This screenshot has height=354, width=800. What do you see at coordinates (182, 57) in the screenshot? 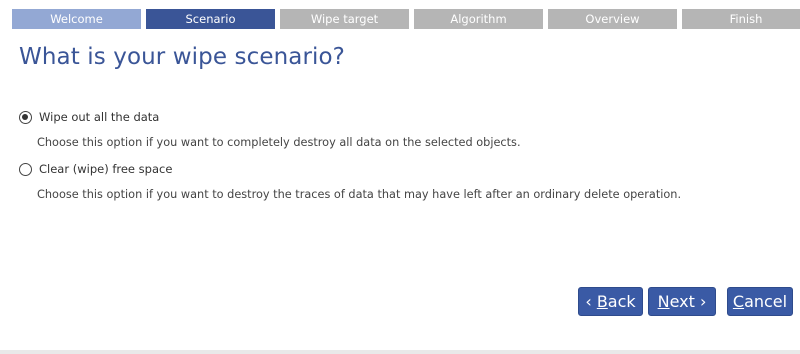
I see `page-title: What is your wipe scenario?` at bounding box center [182, 57].